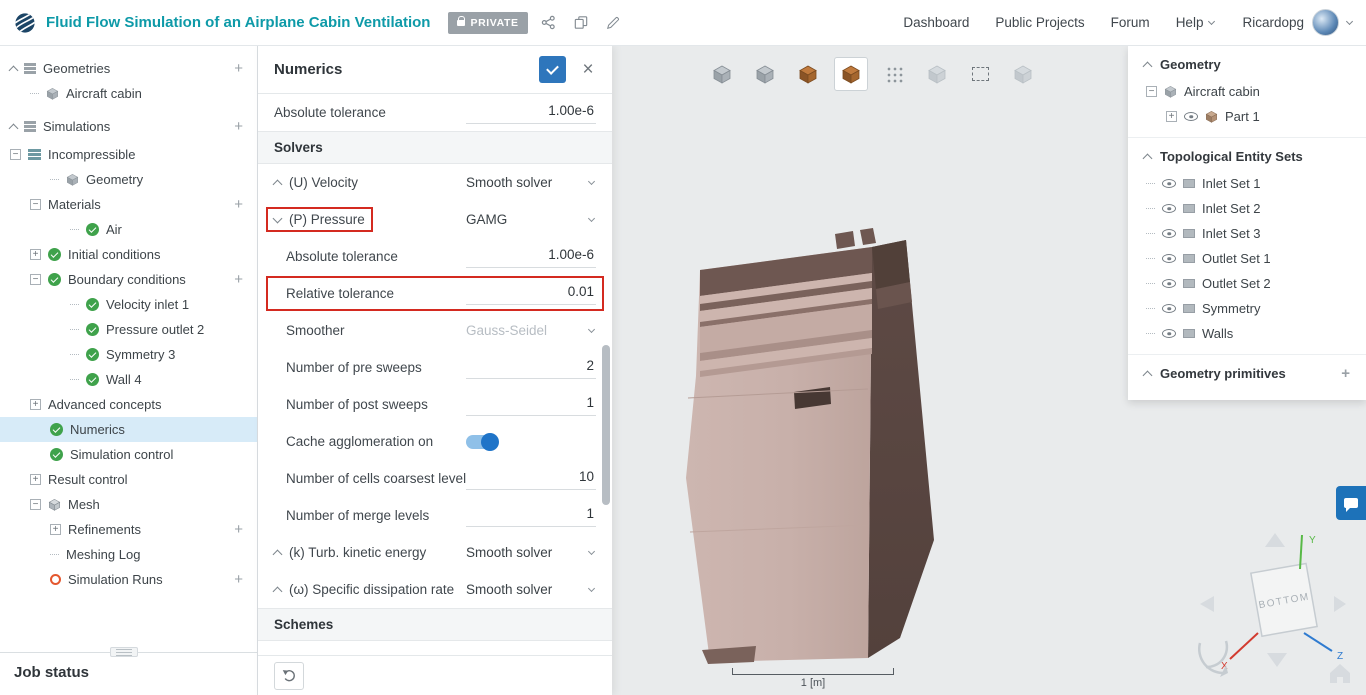 This screenshot has width=1366, height=695. Describe the element at coordinates (531, 367) in the screenshot. I see `setting-input: 2` at that location.